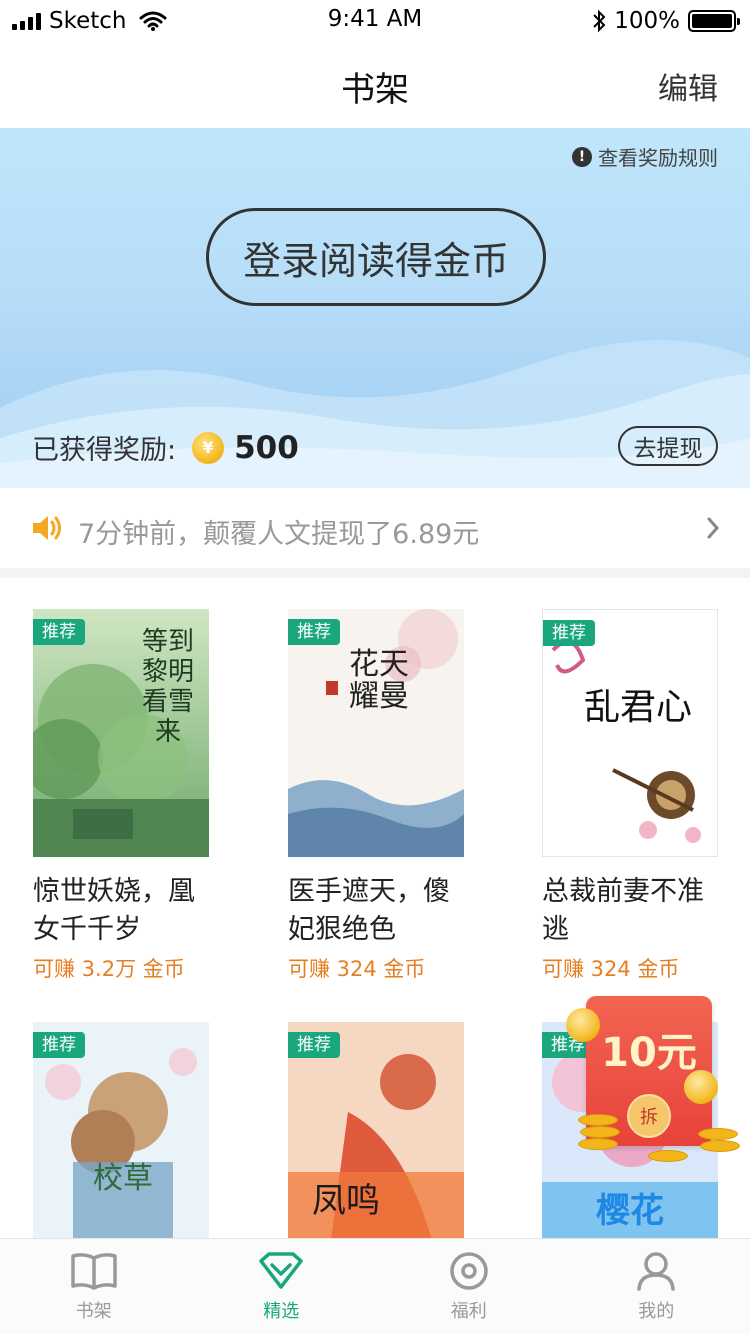 This screenshot has width=750, height=1334. I want to click on book-title: 医手遮天，傻妃狠绝色, so click(369, 910).